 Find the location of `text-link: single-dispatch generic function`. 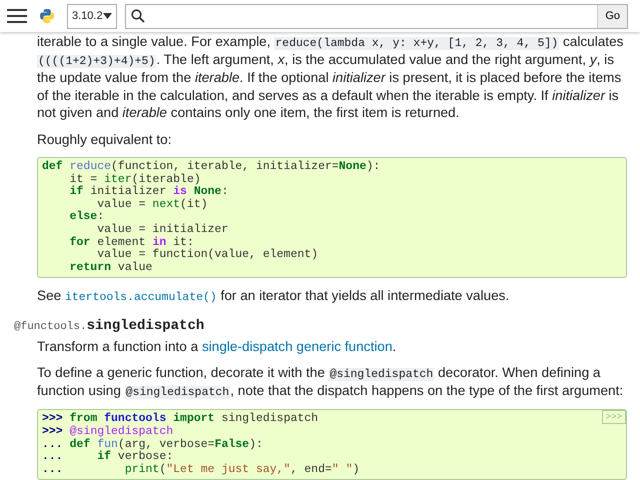

text-link: single-dispatch generic function is located at coordinates (297, 346).